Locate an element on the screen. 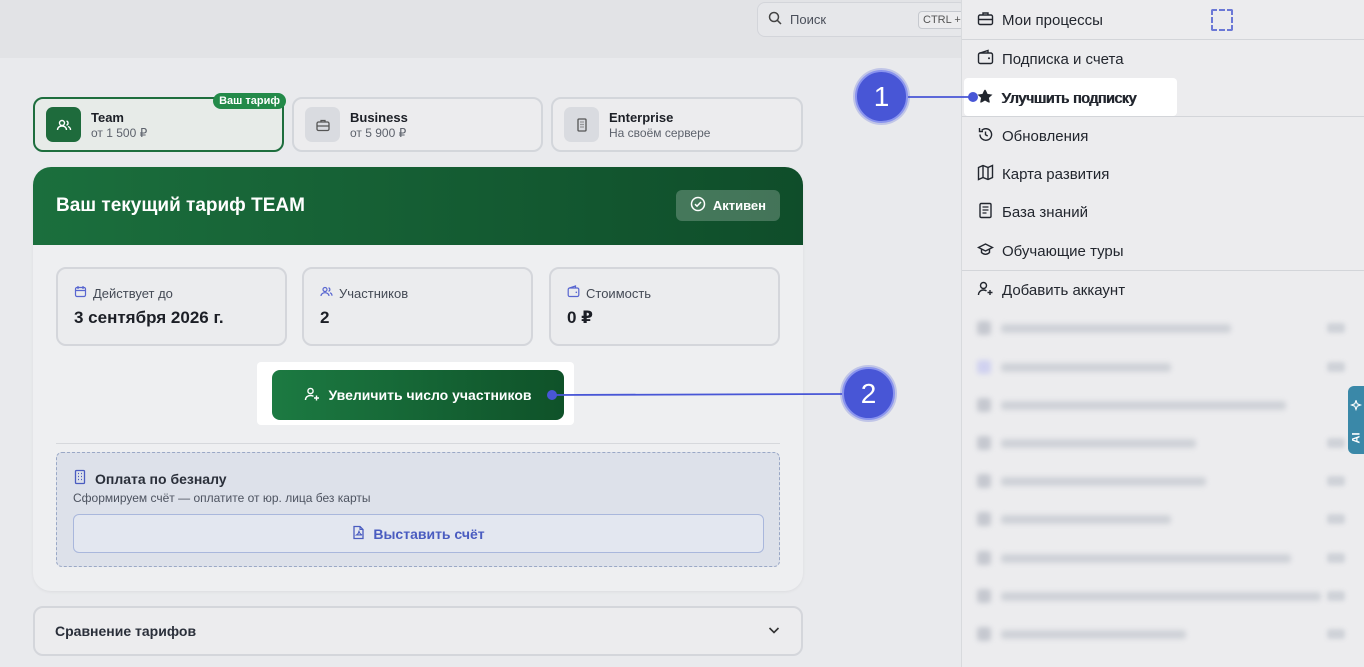  callout-connectors is located at coordinates (762, 246).